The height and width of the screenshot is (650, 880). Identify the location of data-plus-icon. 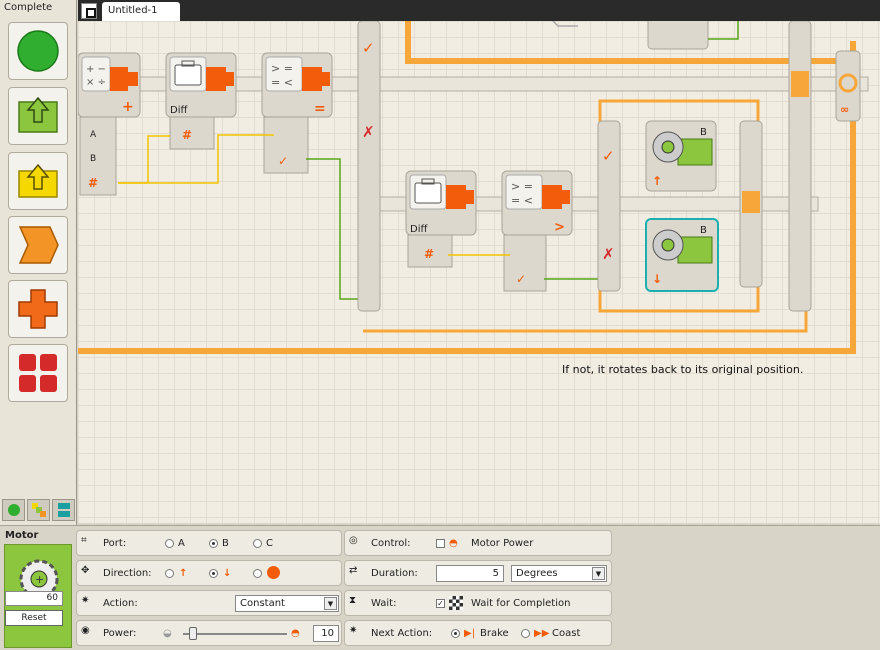
(38, 309).